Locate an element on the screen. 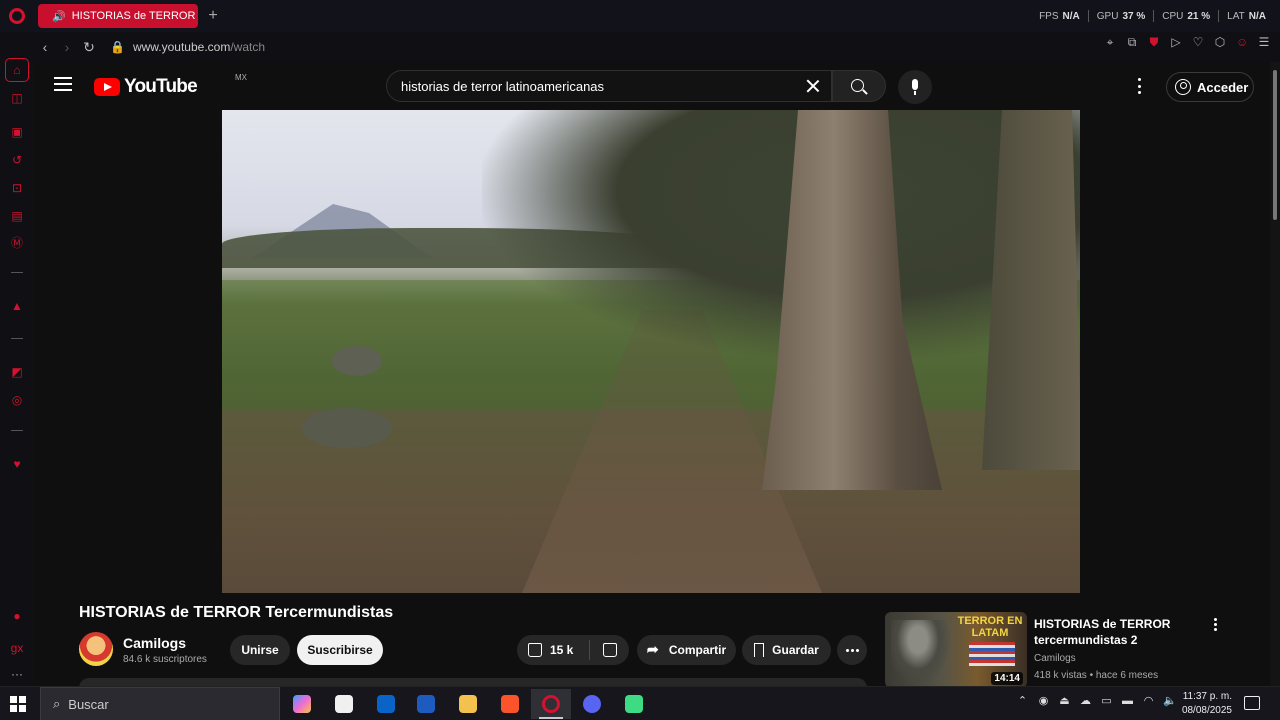 The height and width of the screenshot is (720, 1280). wallpaper-icon: ▤ is located at coordinates (17, 216).